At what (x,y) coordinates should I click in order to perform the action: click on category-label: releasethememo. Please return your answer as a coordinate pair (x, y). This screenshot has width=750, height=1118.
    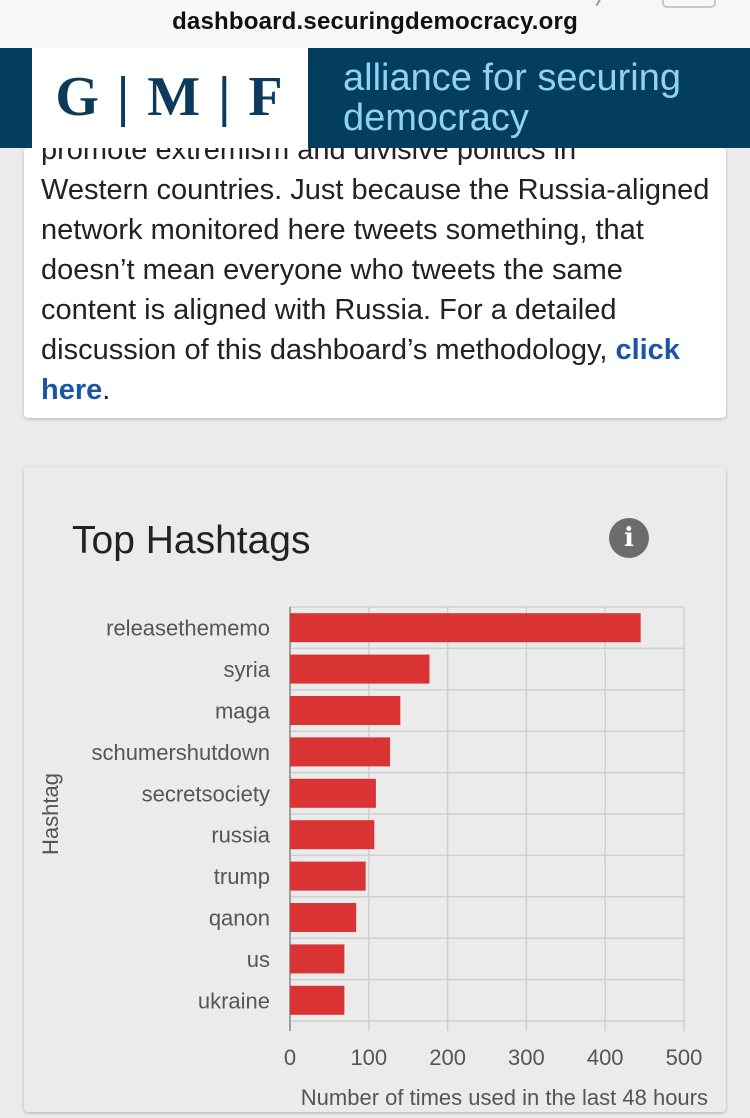
    Looking at the image, I should click on (188, 628).